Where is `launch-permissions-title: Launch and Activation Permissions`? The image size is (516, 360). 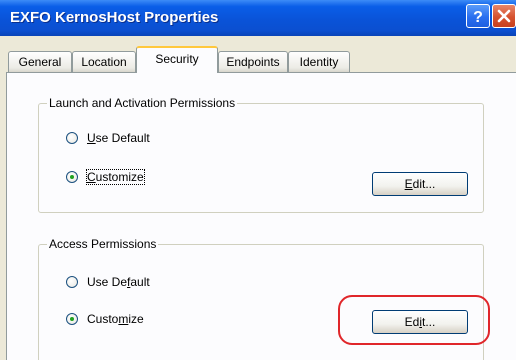
launch-permissions-title: Launch and Activation Permissions is located at coordinates (142, 103).